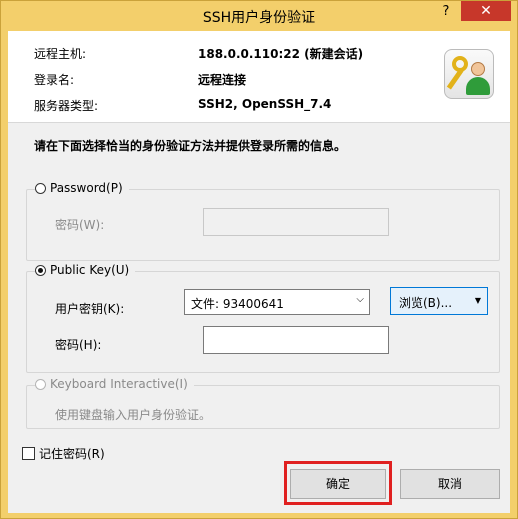  I want to click on keyboard-interactive-description: 使用键盘输入用户身份验证。, so click(133, 415).